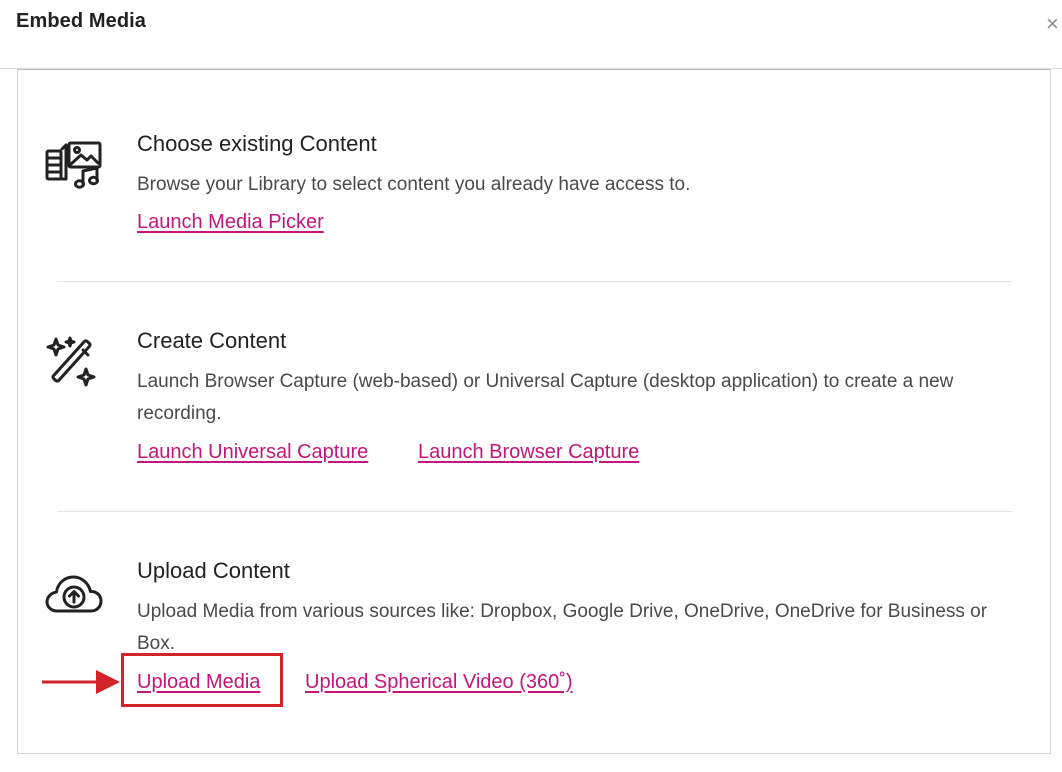 This screenshot has width=1062, height=772. Describe the element at coordinates (531, 34) in the screenshot. I see `dialog-header: Embed Media ×` at that location.